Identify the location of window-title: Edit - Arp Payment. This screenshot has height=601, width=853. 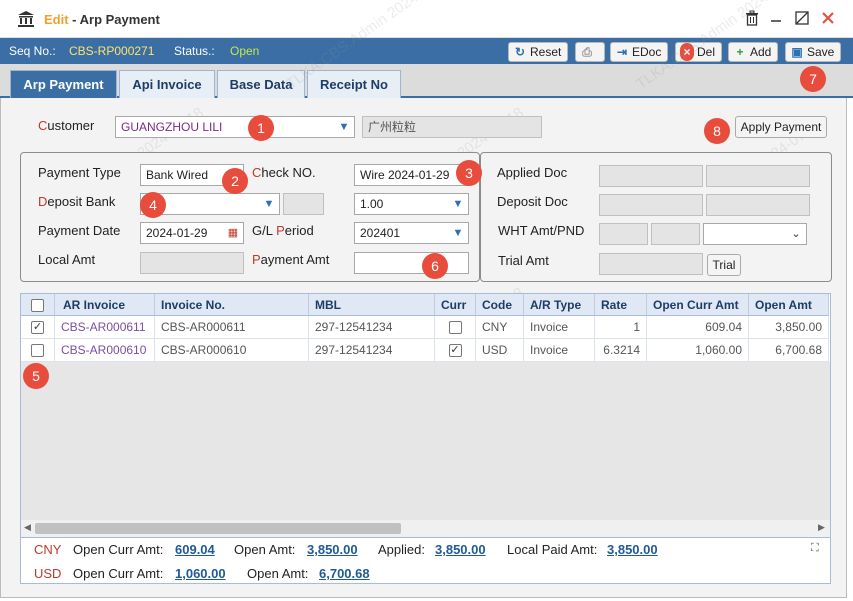
(102, 19).